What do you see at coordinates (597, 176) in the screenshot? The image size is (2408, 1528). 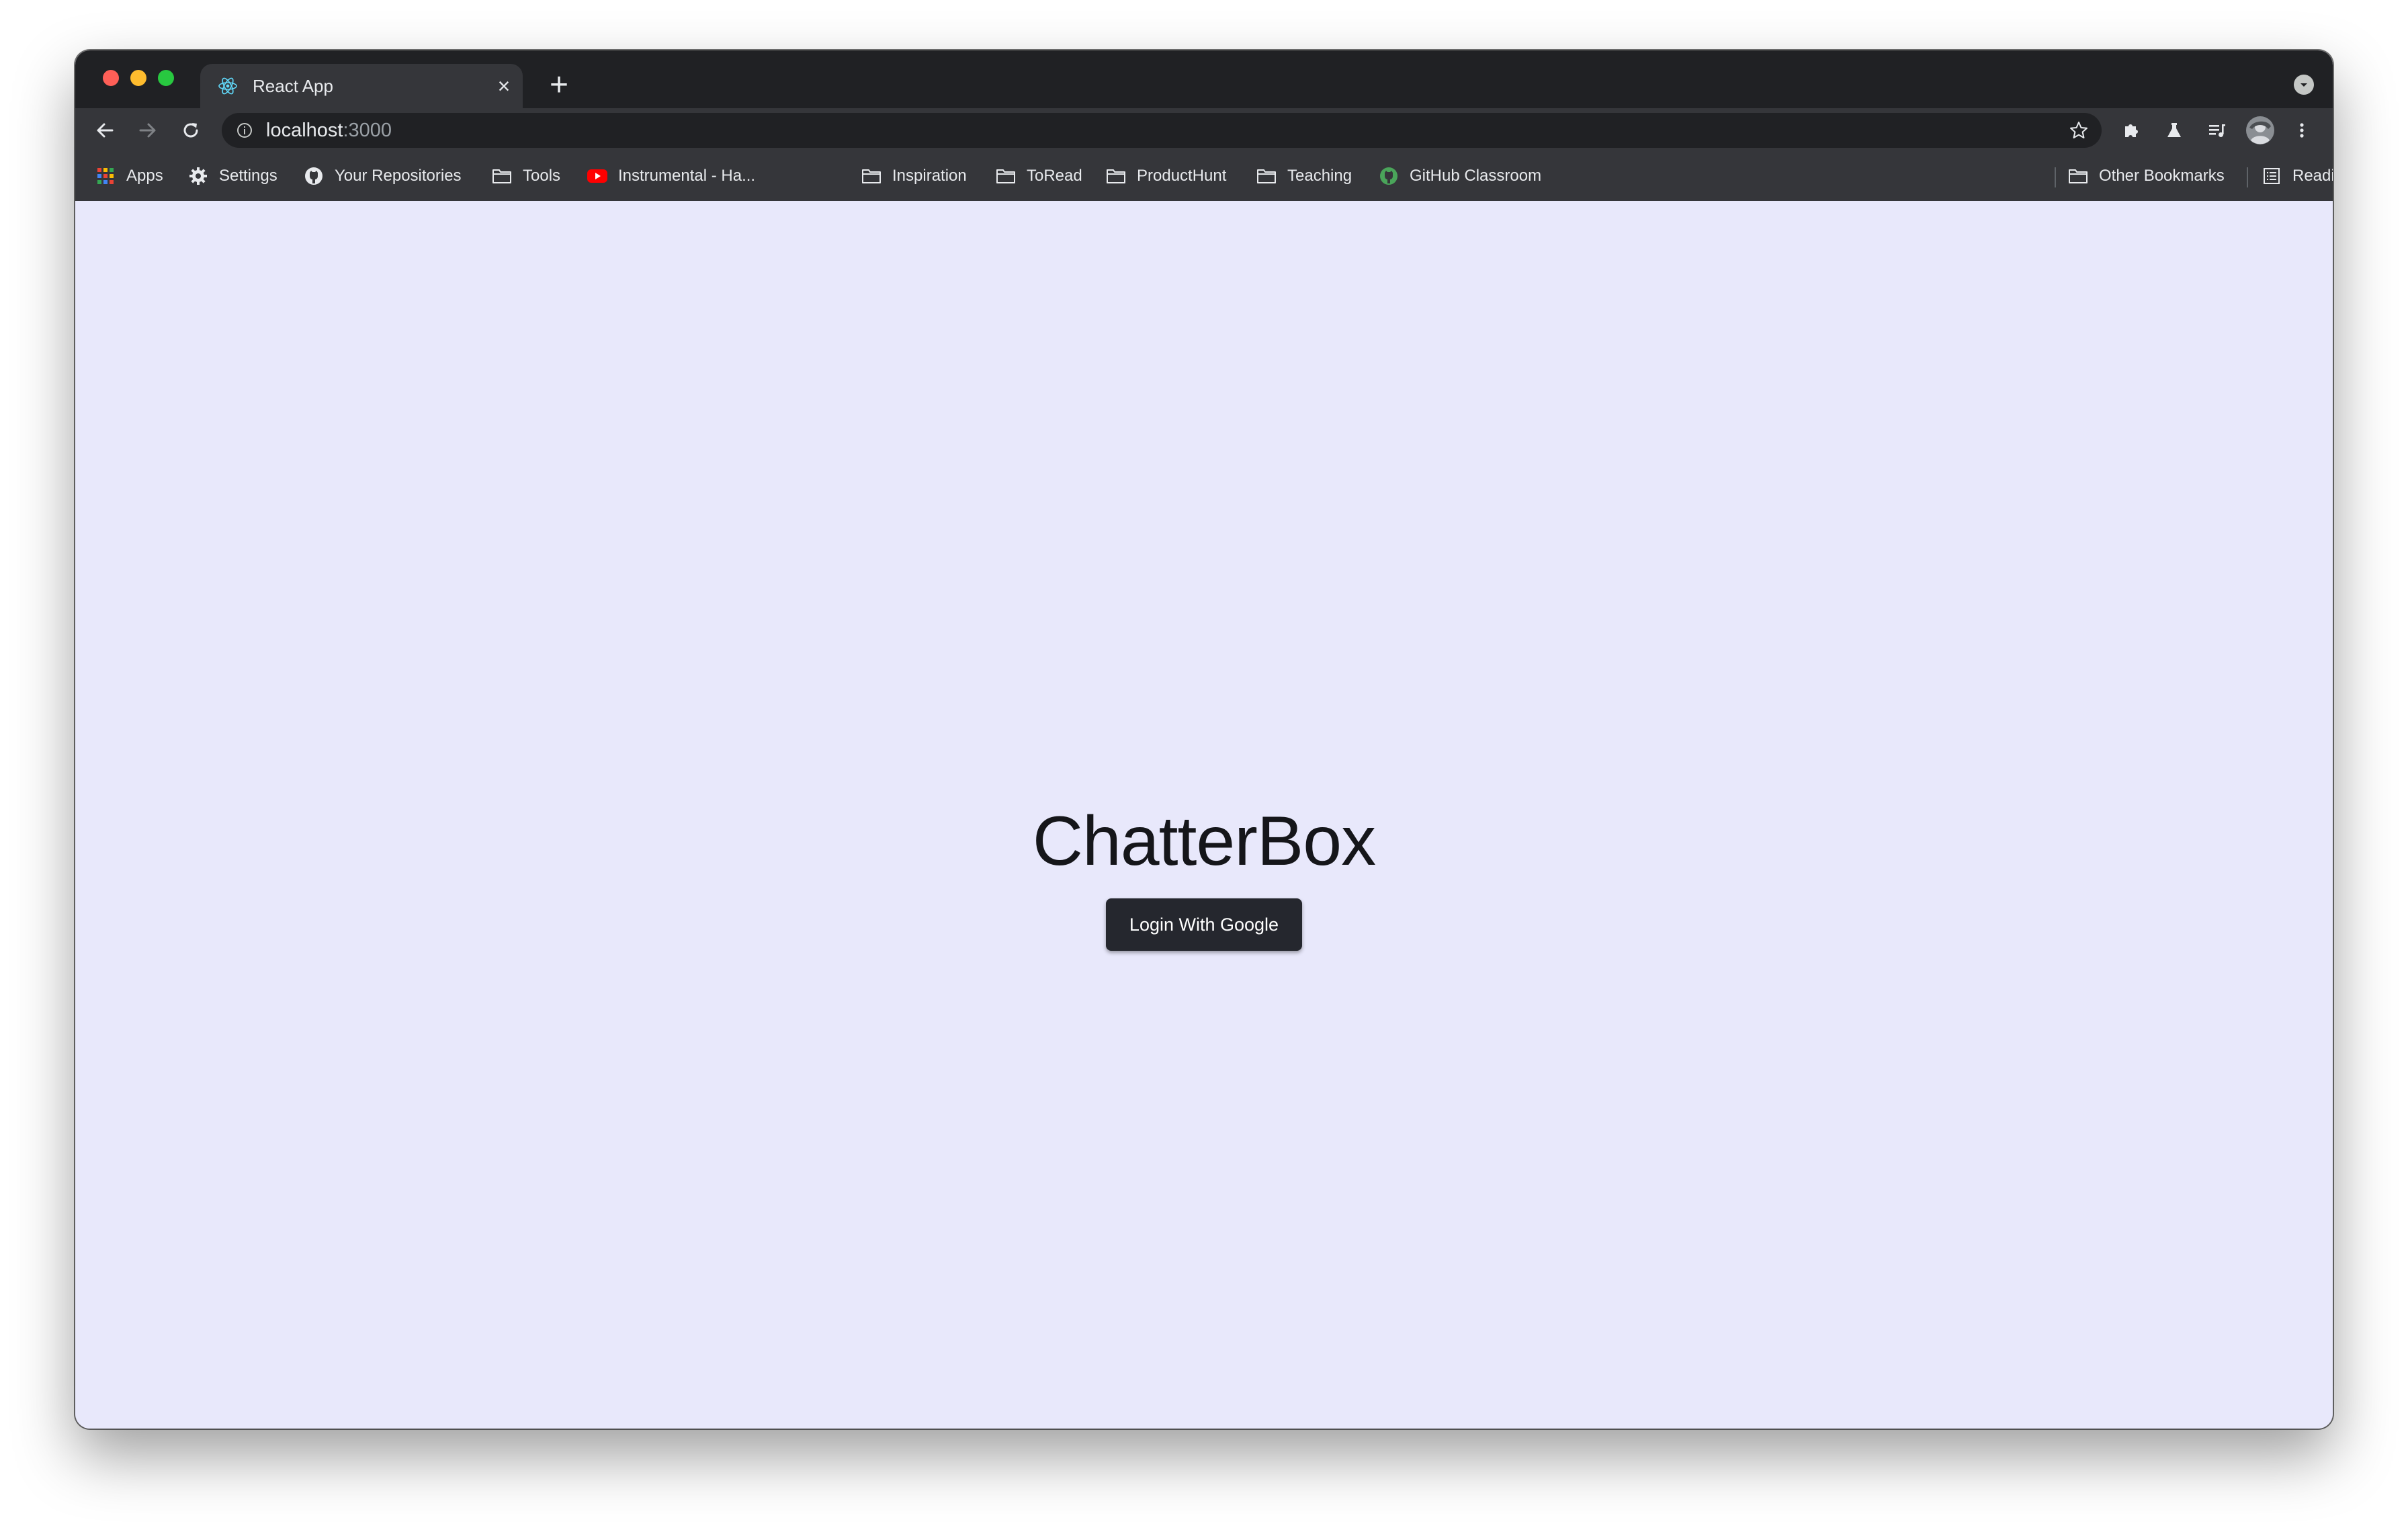 I see `youtube-icon` at bounding box center [597, 176].